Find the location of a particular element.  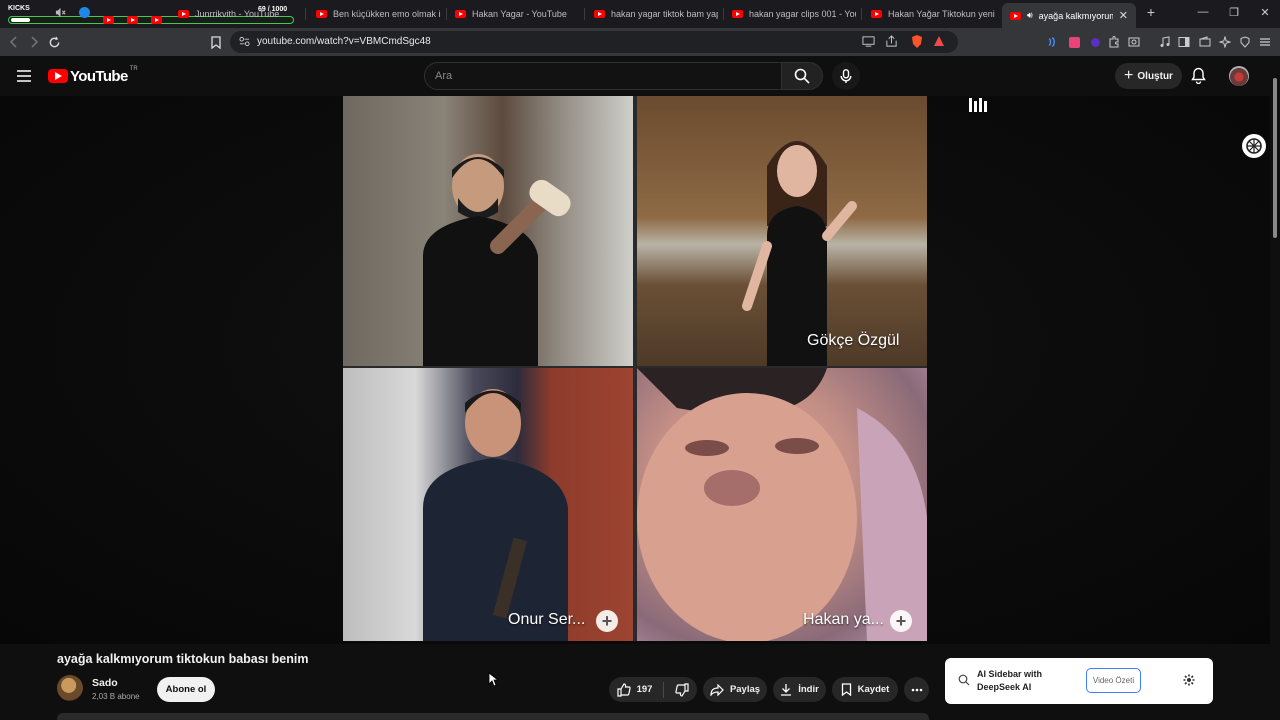

share-button: Paylaş is located at coordinates (735, 689).